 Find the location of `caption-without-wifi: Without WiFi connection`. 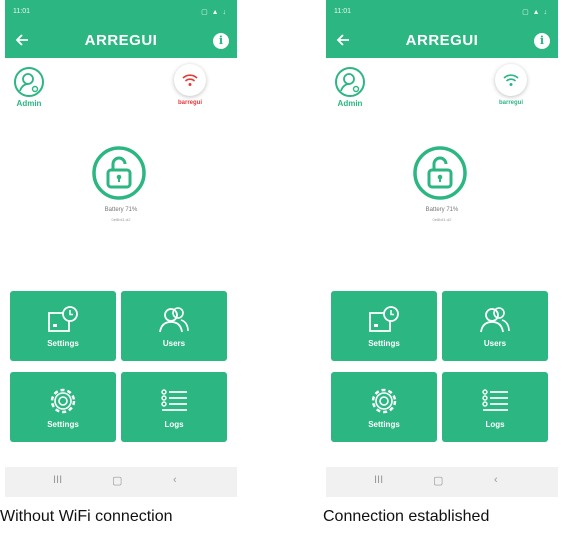

caption-without-wifi: Without WiFi connection is located at coordinates (86, 516).